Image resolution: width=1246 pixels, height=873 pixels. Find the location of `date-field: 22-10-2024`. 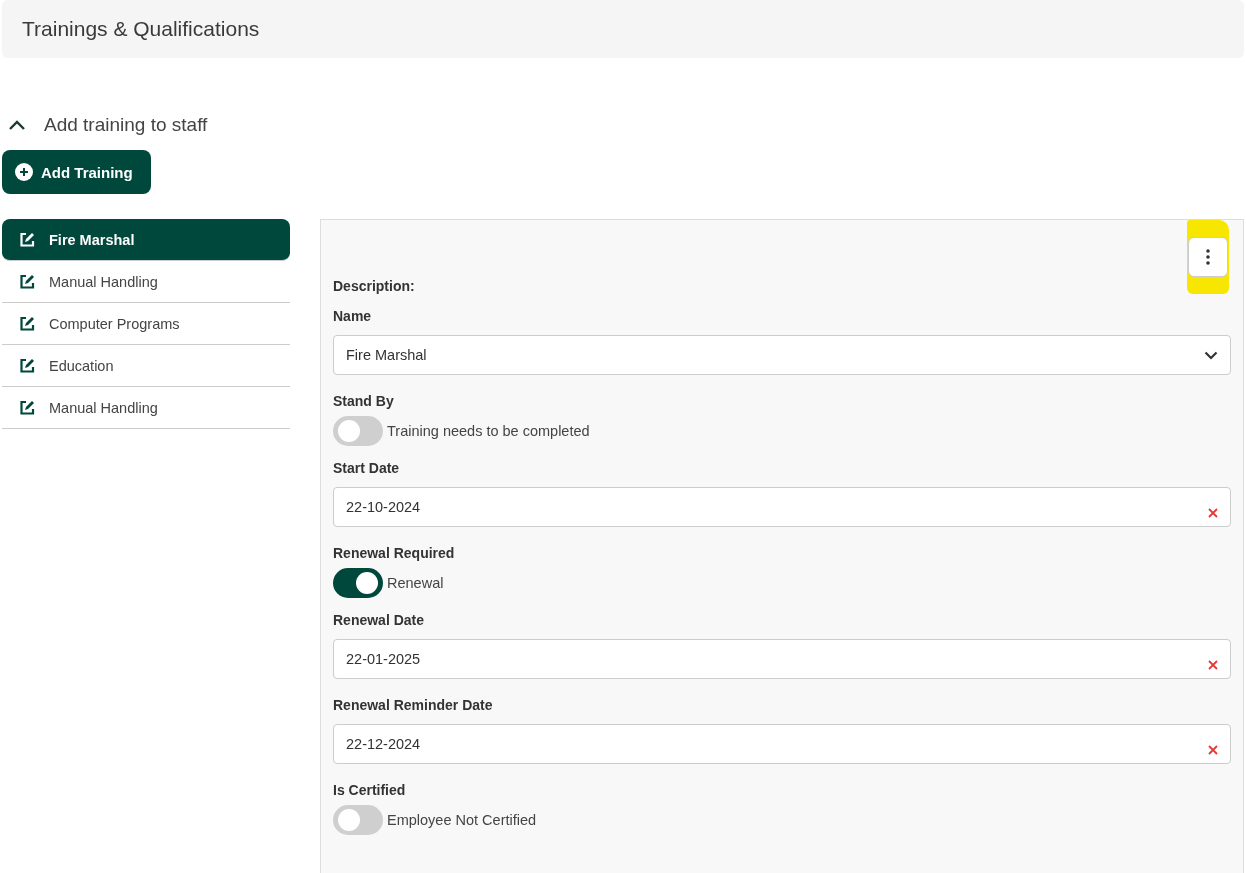

date-field: 22-10-2024 is located at coordinates (782, 507).